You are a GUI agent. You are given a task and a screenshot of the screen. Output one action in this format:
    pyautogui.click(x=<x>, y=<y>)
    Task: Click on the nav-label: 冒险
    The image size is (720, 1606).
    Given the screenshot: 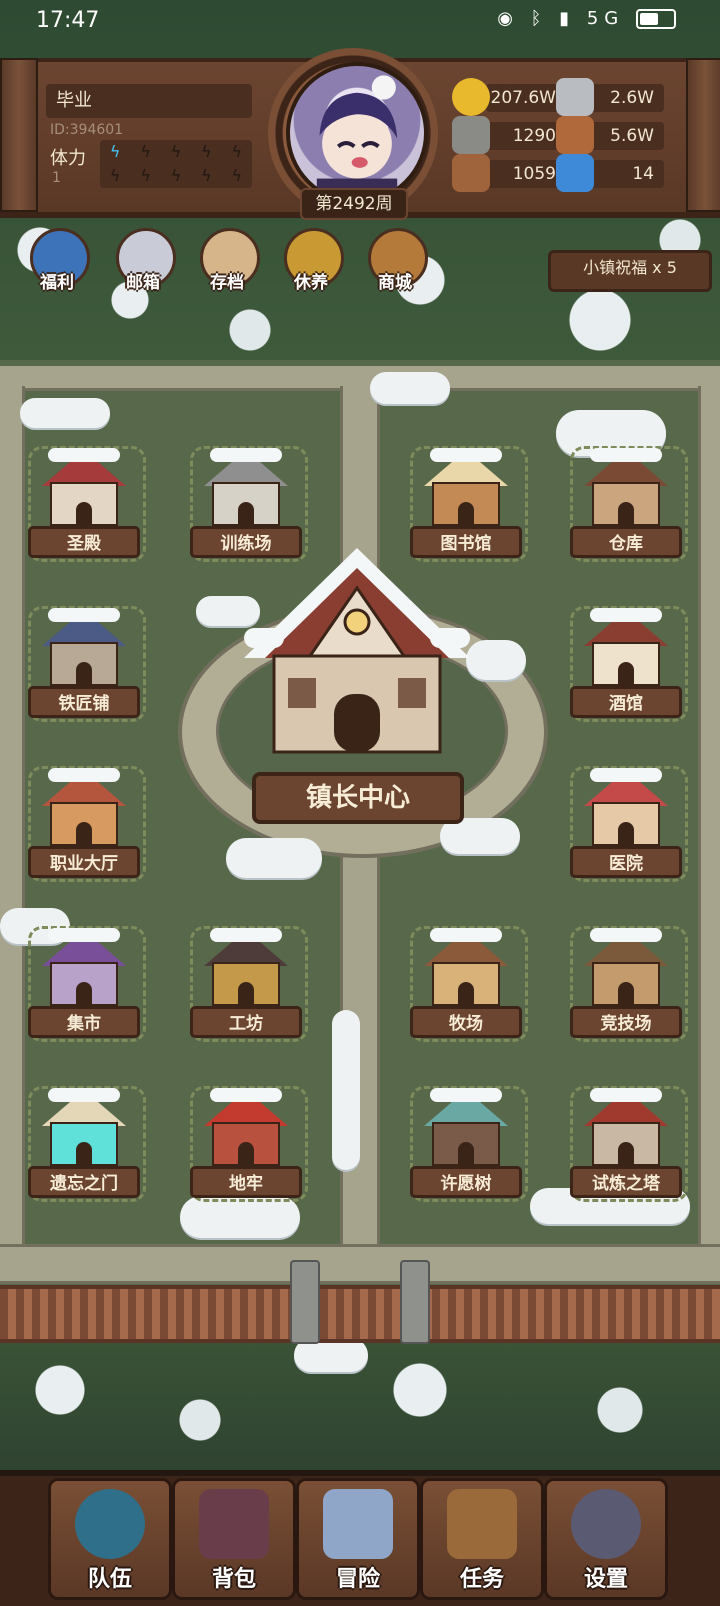 What is the action you would take?
    pyautogui.click(x=357, y=1579)
    